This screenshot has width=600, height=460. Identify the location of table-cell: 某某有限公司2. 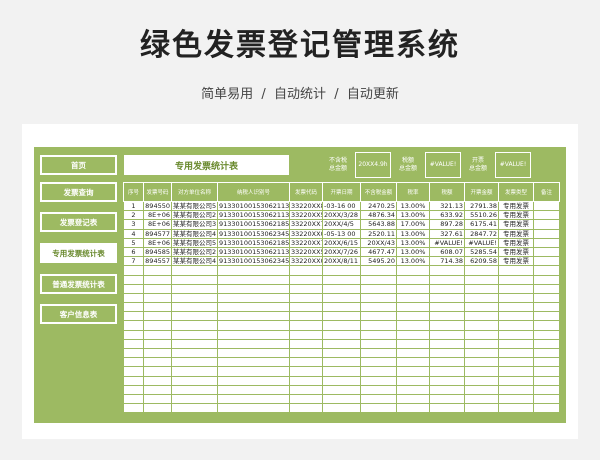
(194, 252).